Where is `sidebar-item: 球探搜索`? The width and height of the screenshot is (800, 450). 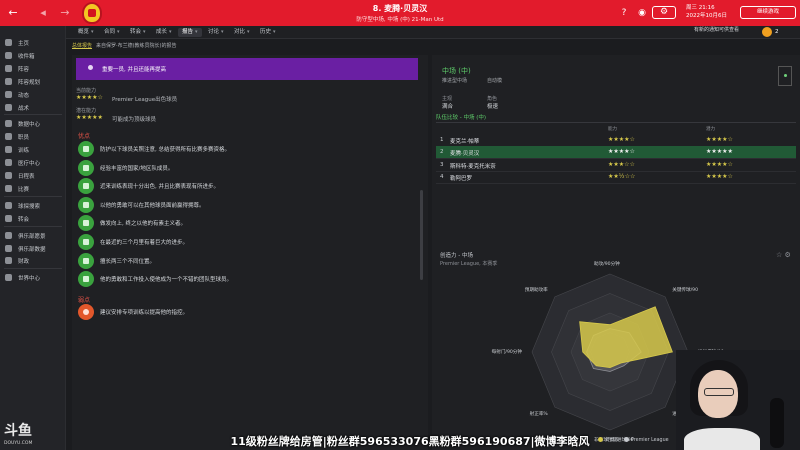 sidebar-item: 球探搜索 is located at coordinates (33, 205).